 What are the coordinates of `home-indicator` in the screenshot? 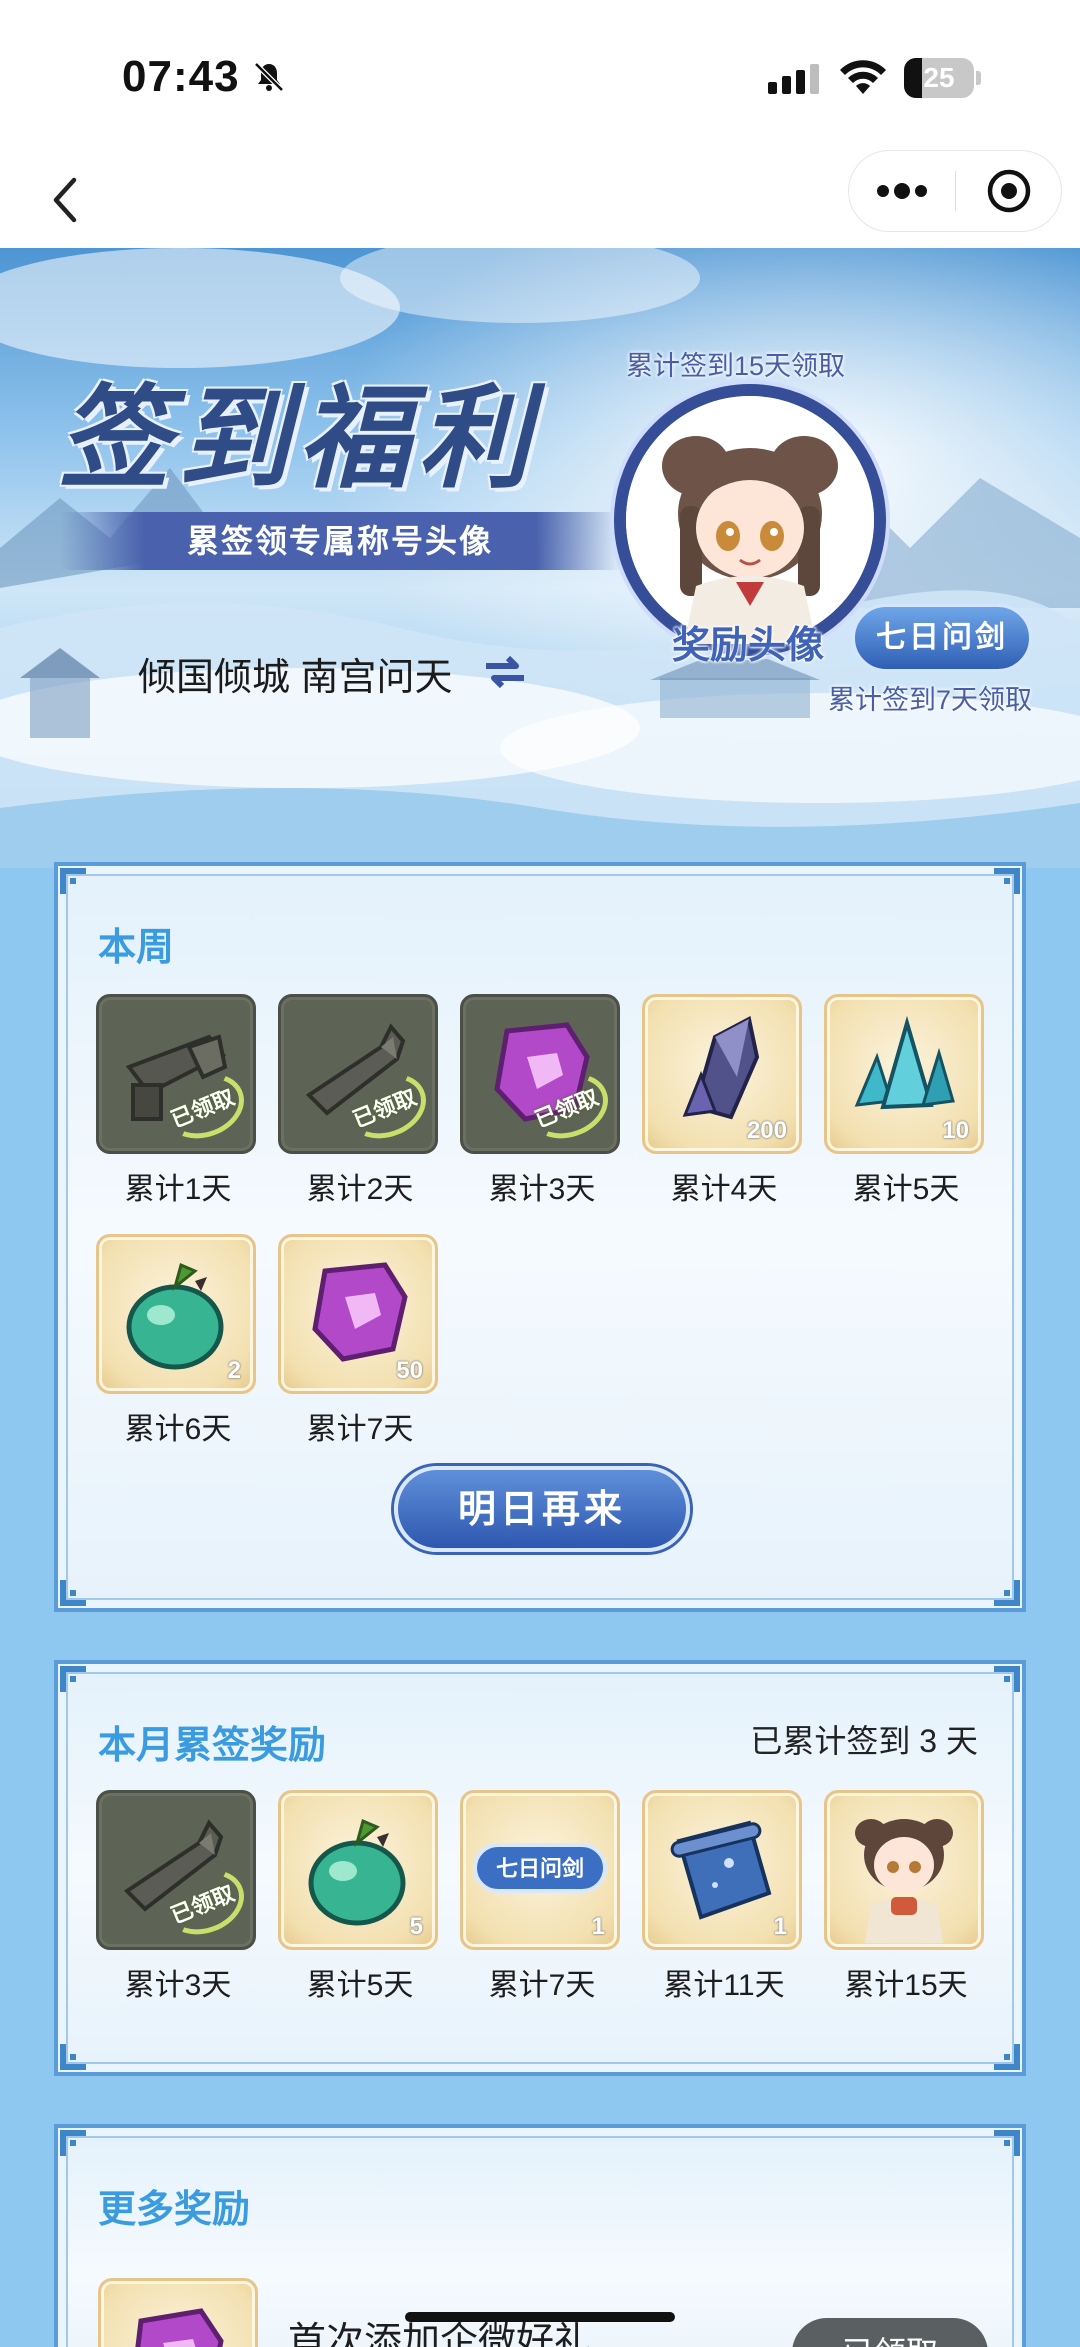 It's located at (540, 2317).